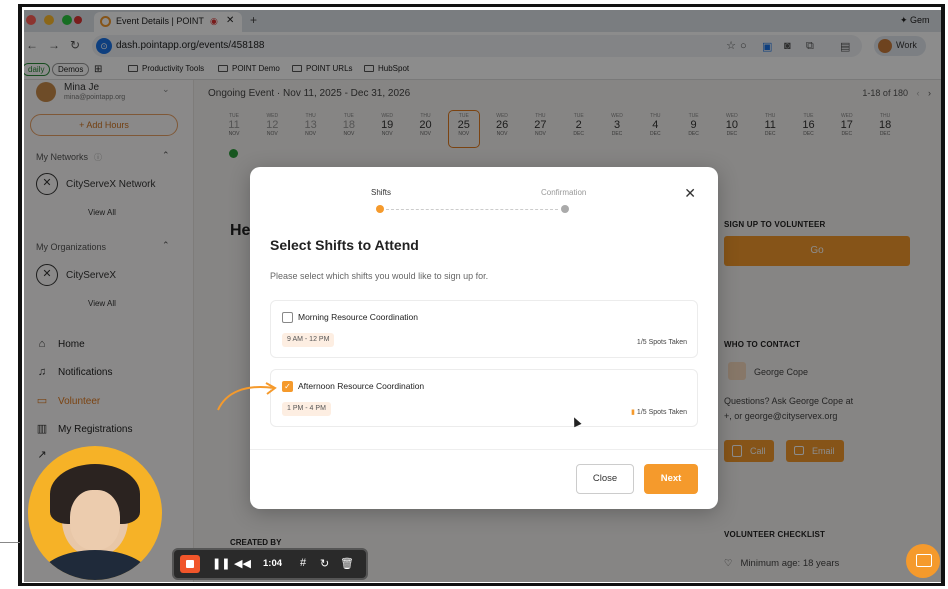  Describe the element at coordinates (484, 449) in the screenshot. I see `modal-divider` at that location.